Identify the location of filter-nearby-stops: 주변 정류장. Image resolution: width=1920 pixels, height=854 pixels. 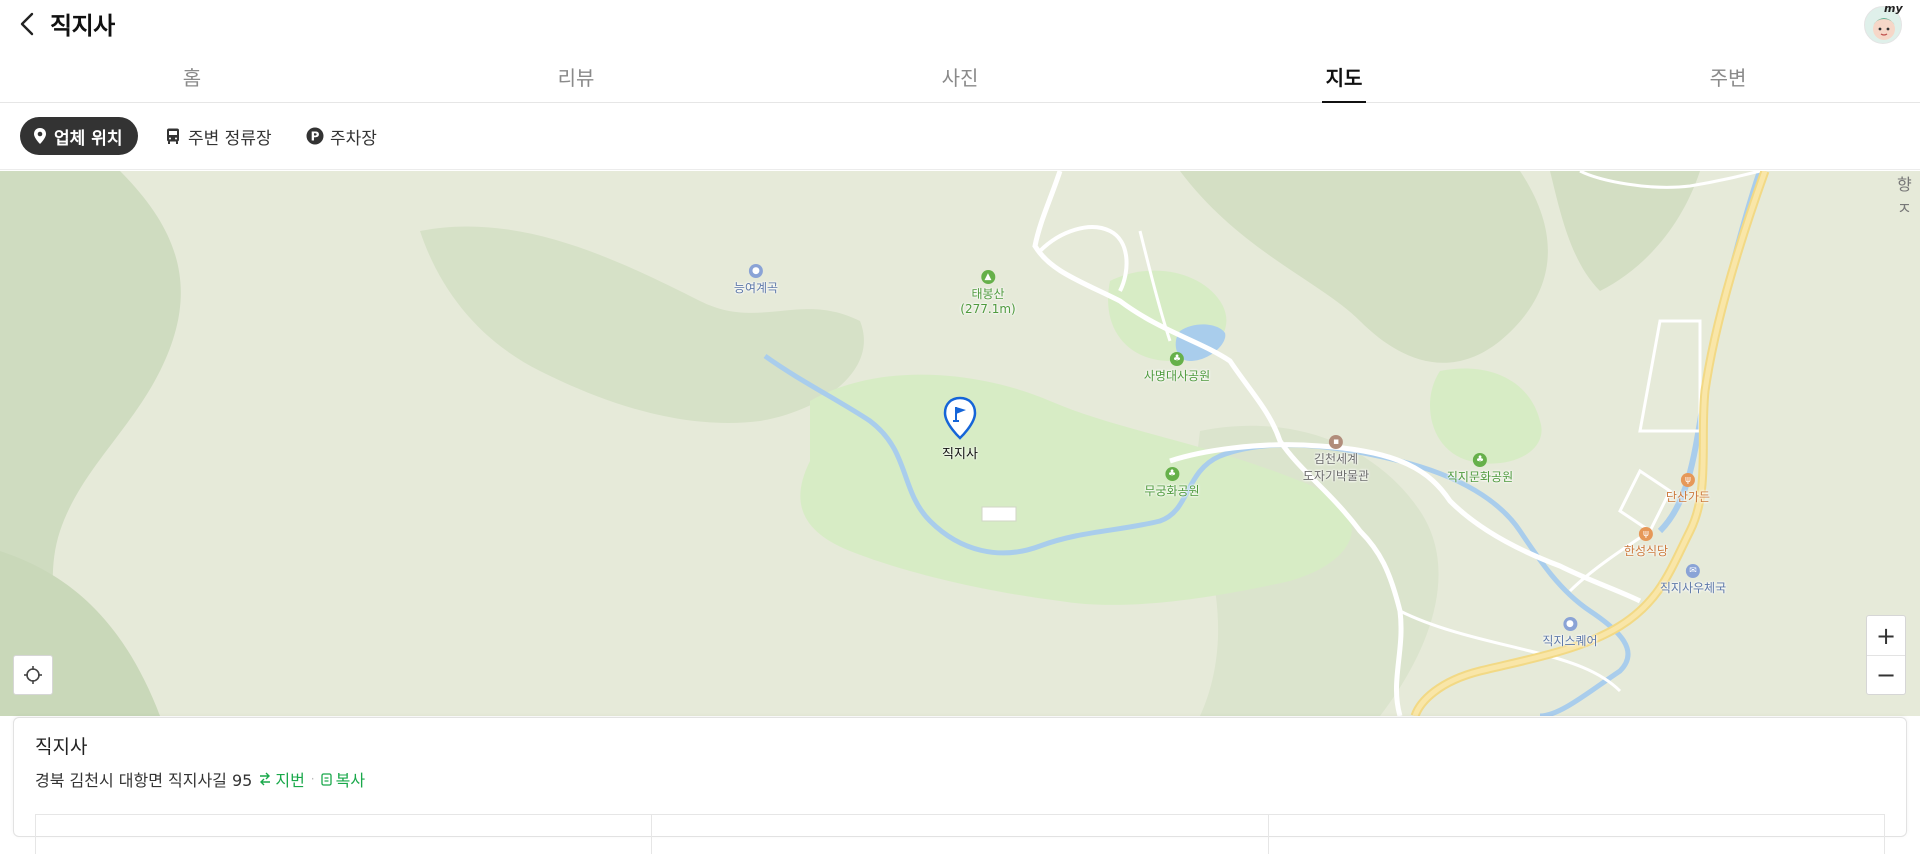
(218, 136).